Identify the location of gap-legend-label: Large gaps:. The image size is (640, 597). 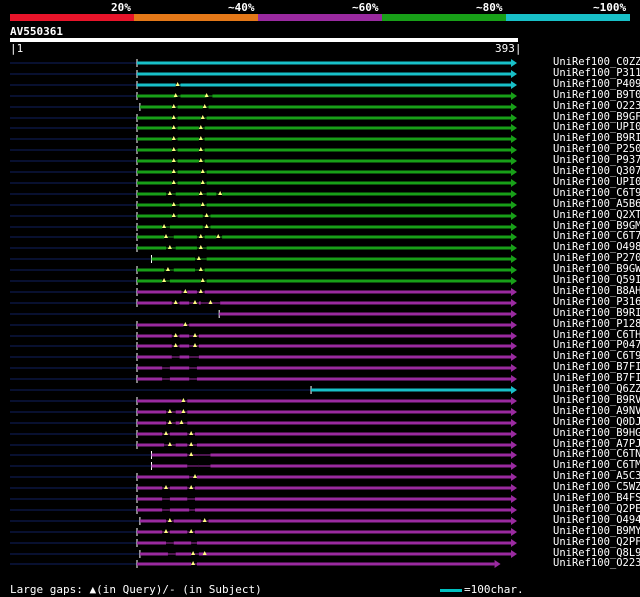
(46, 589).